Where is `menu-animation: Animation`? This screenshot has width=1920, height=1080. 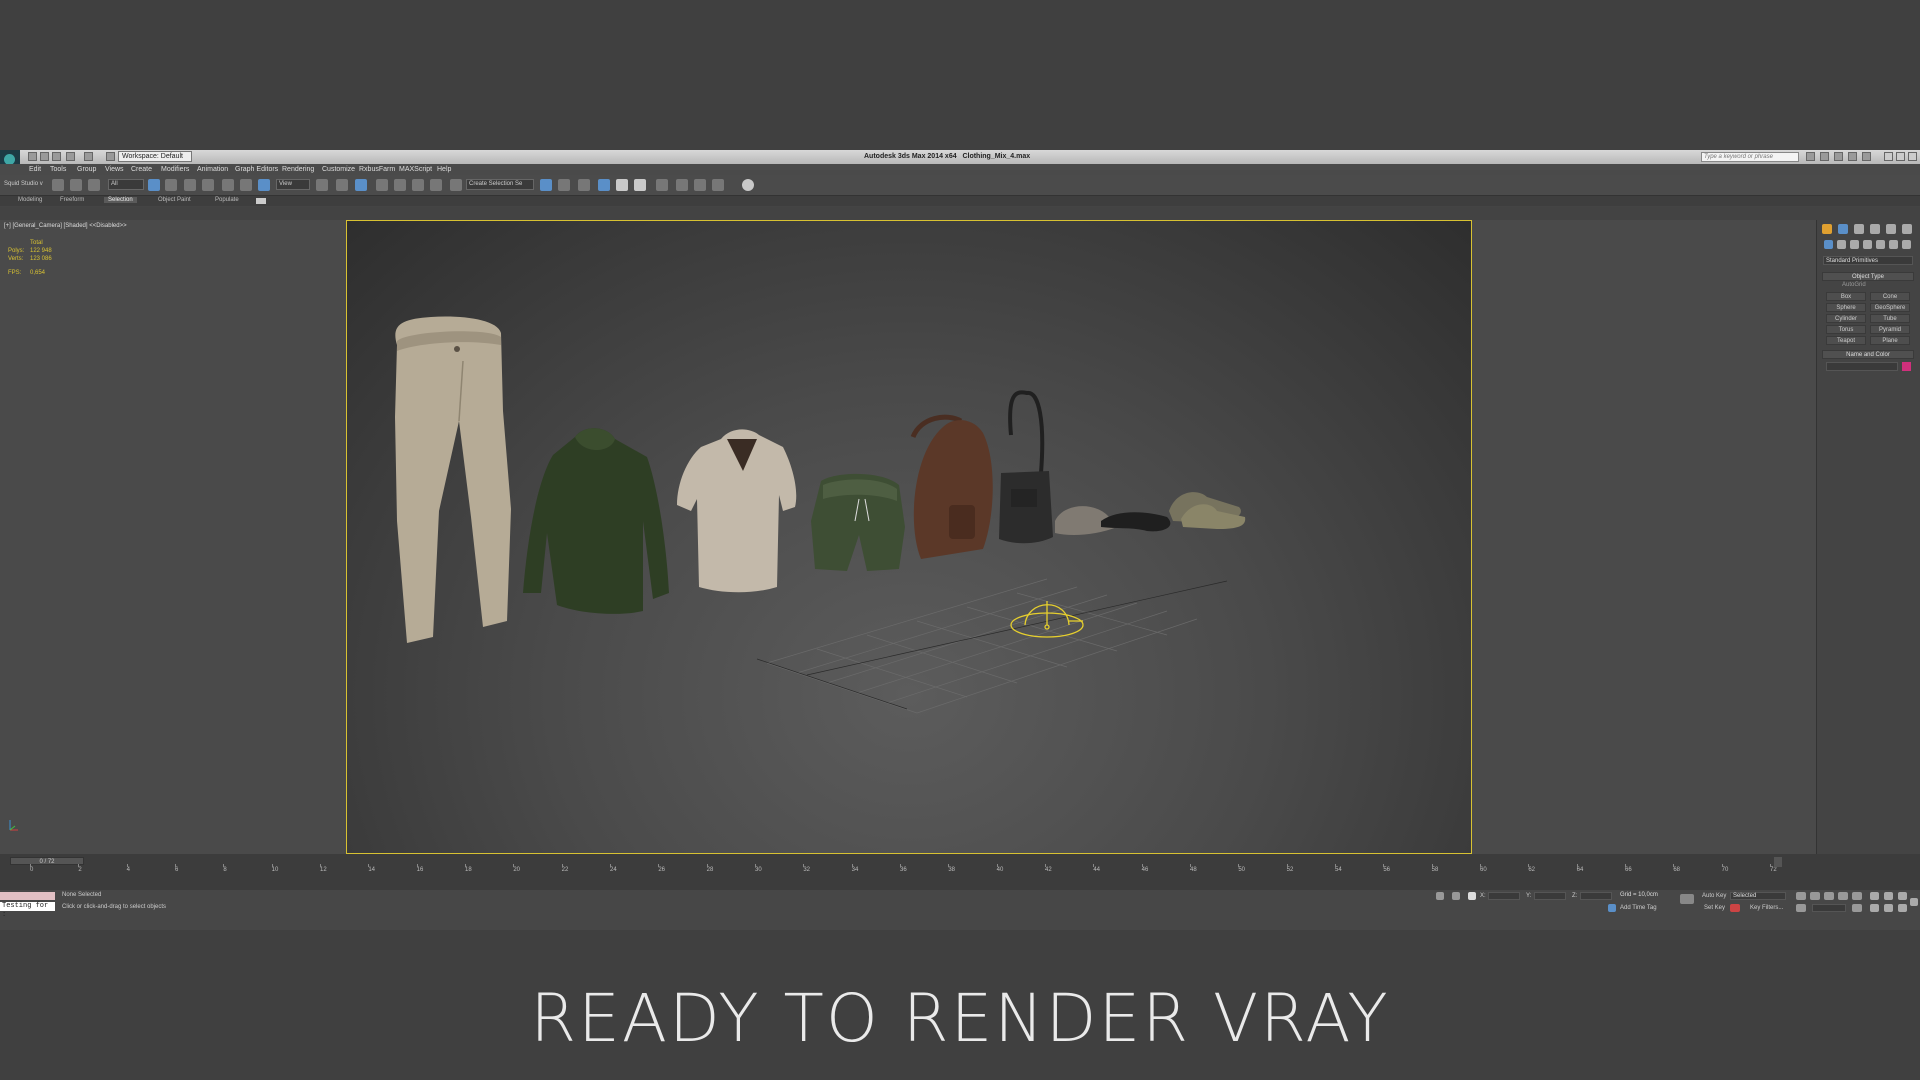
menu-animation: Animation is located at coordinates (212, 169).